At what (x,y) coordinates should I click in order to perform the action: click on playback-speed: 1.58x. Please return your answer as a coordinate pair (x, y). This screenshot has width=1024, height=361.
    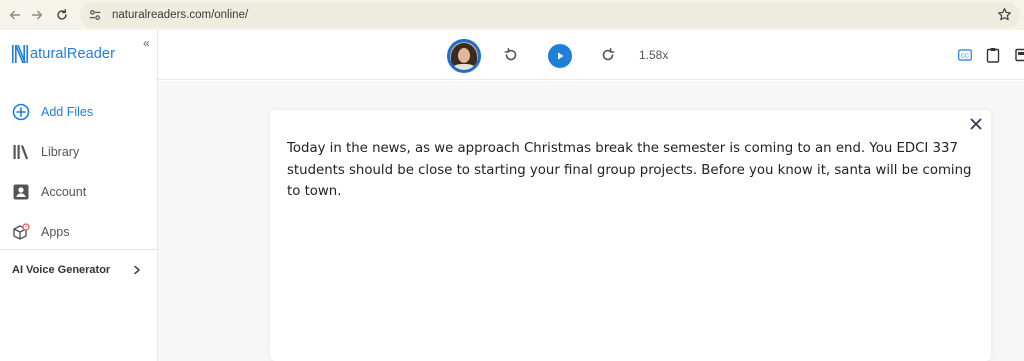
    Looking at the image, I should click on (653, 55).